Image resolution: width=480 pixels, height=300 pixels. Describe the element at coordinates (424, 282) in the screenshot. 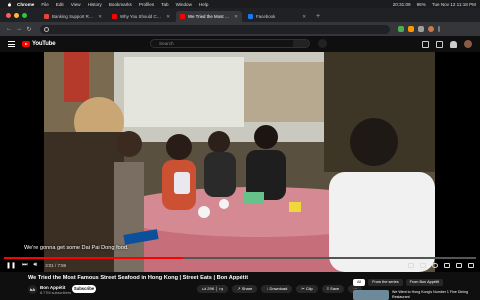

I see `chip-from-bon-appetit: From Bon Appétit` at that location.